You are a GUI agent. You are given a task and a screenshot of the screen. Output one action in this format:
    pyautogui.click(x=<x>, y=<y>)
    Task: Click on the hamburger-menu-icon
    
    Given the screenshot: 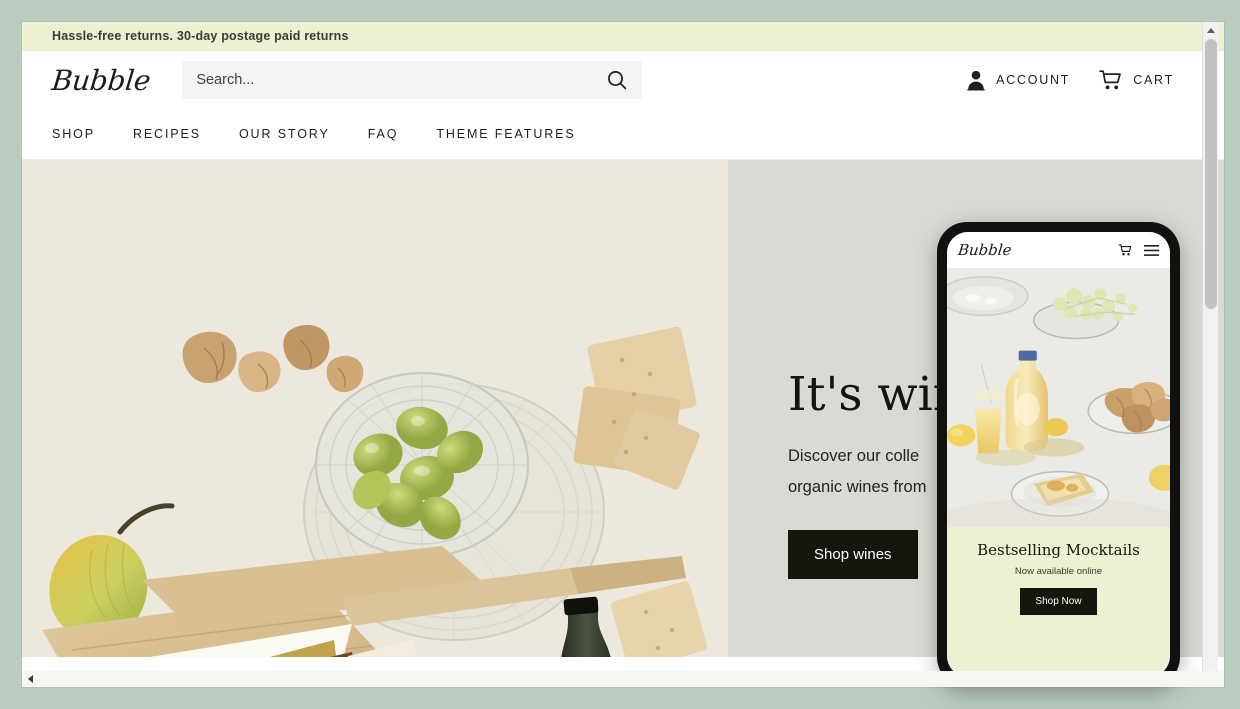 What is the action you would take?
    pyautogui.click(x=1151, y=250)
    